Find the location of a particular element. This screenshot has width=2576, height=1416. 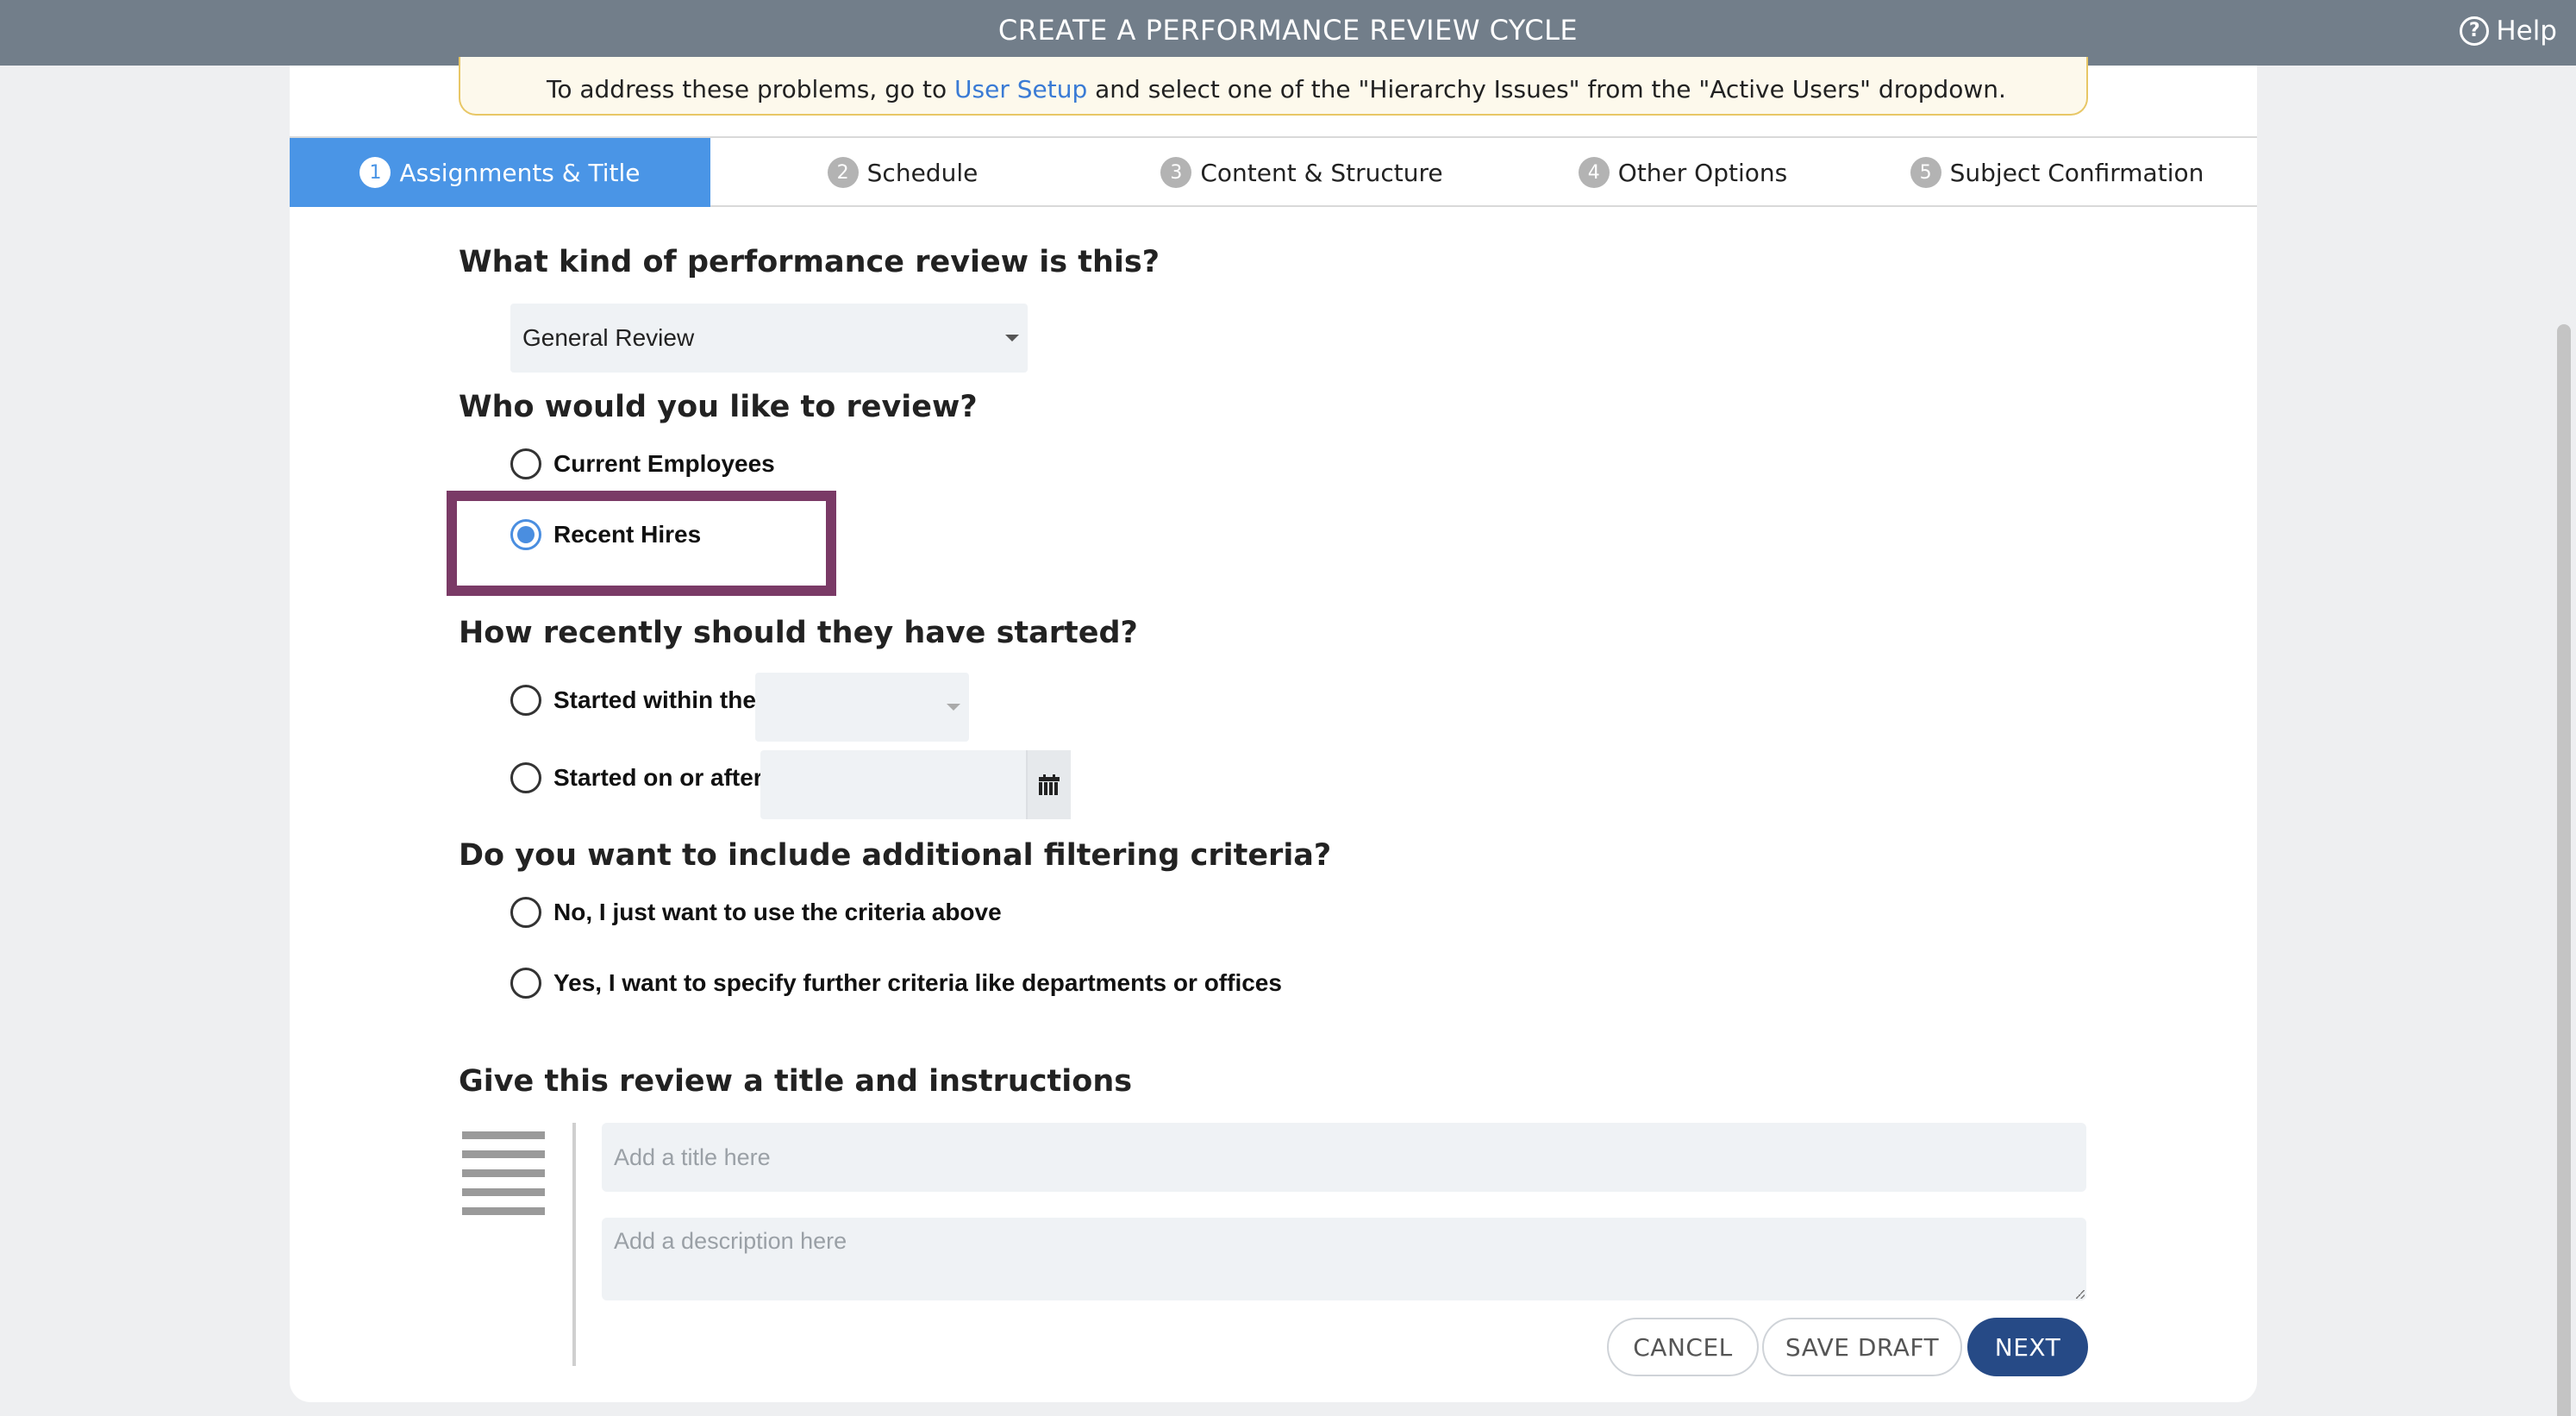

help-button: ? Help is located at coordinates (2508, 31).